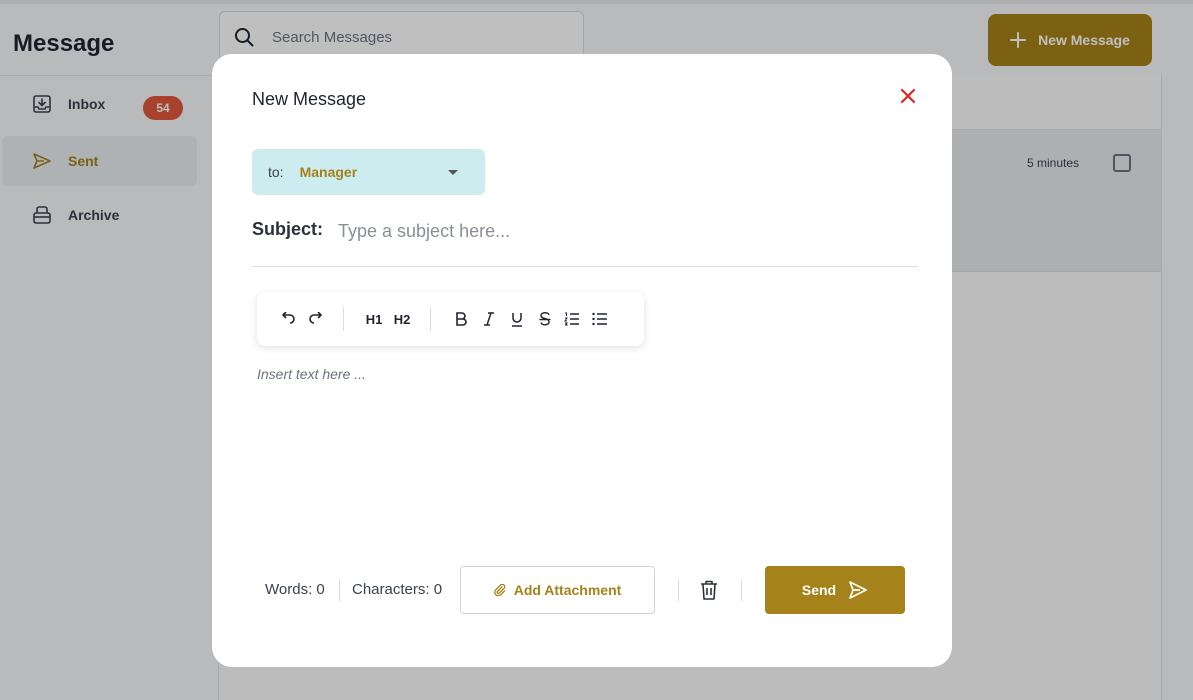 This screenshot has height=700, width=1193. Describe the element at coordinates (397, 589) in the screenshot. I see `character-count: Characters: 0` at that location.